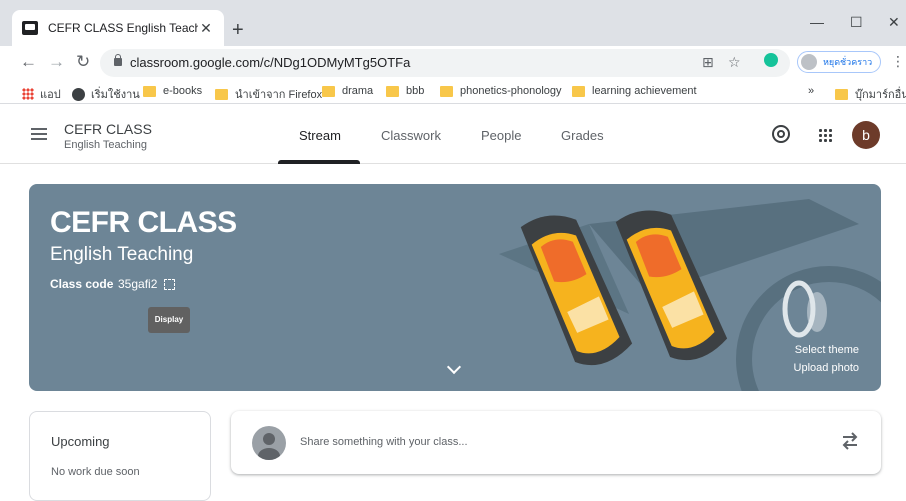 This screenshot has height=501, width=906. I want to click on star-icon: ☆, so click(734, 62).